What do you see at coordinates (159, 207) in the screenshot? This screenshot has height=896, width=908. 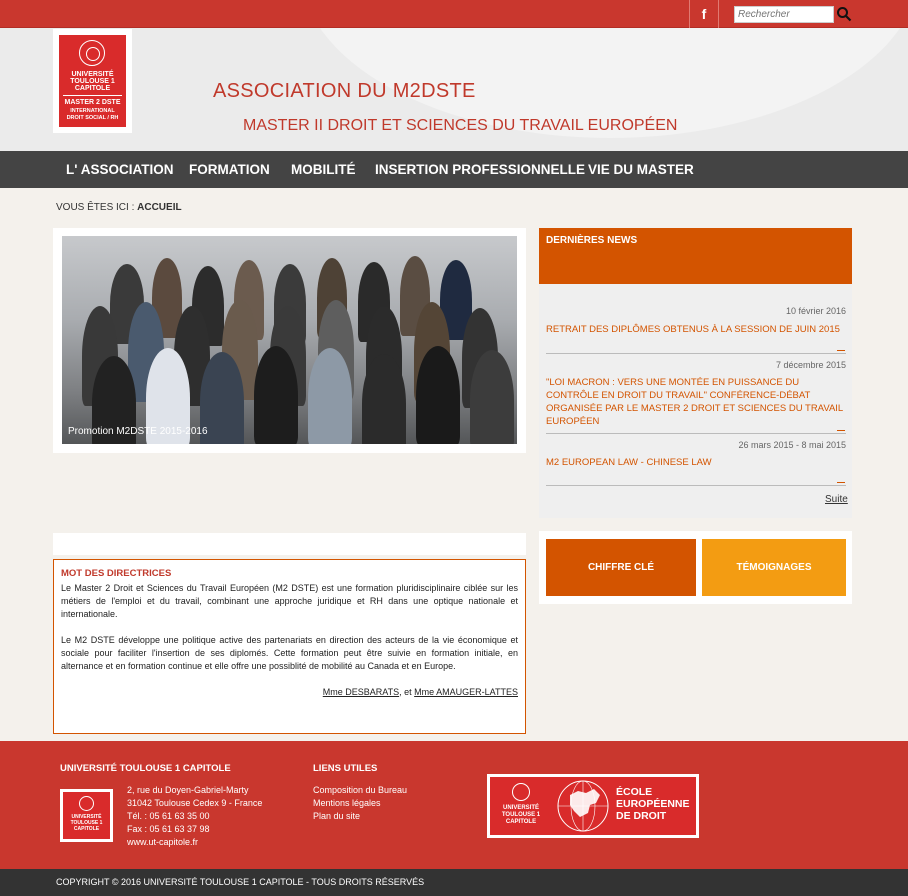 I see `breadcrumb-current: ACCUEIL` at bounding box center [159, 207].